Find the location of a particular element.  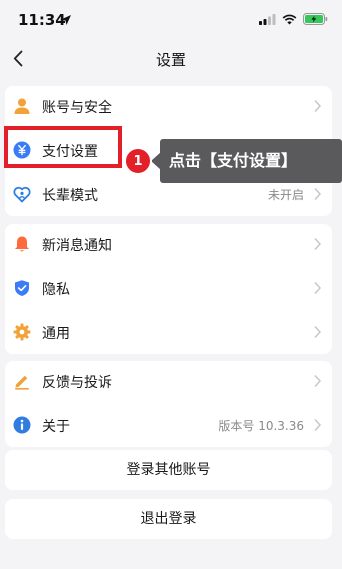

signal-icon is located at coordinates (267, 19).